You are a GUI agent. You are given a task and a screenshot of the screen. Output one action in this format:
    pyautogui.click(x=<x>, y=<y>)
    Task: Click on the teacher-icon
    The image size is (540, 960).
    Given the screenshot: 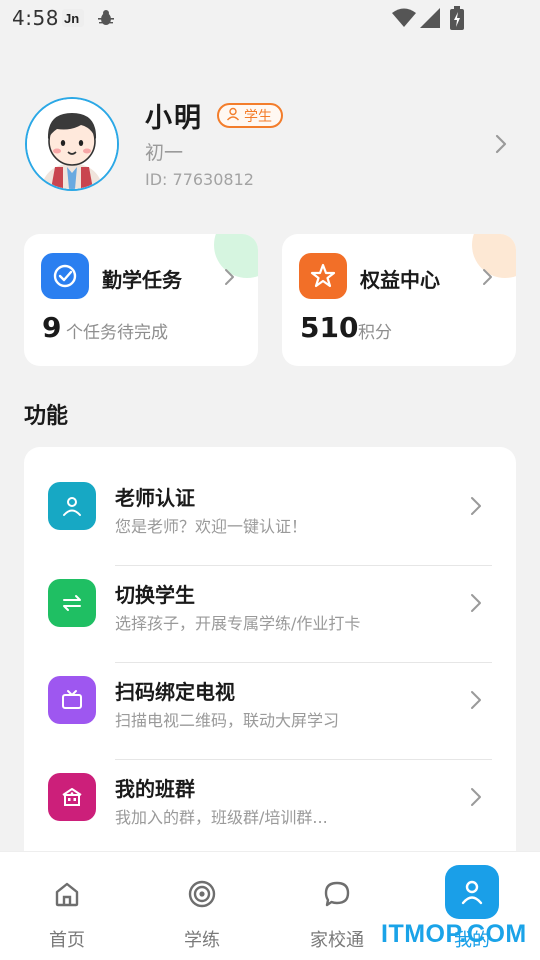 What is the action you would take?
    pyautogui.click(x=72, y=506)
    